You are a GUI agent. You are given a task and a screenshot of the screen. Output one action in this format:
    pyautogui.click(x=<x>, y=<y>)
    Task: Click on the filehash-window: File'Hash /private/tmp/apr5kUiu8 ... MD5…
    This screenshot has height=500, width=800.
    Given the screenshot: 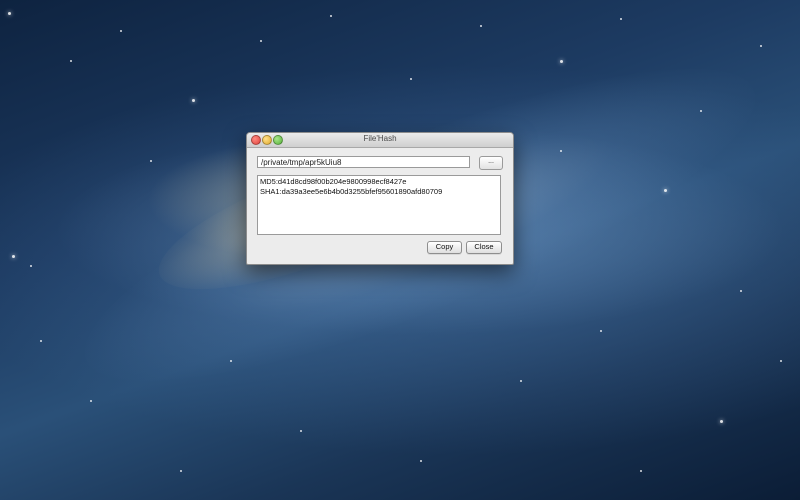 What is the action you would take?
    pyautogui.click(x=380, y=198)
    